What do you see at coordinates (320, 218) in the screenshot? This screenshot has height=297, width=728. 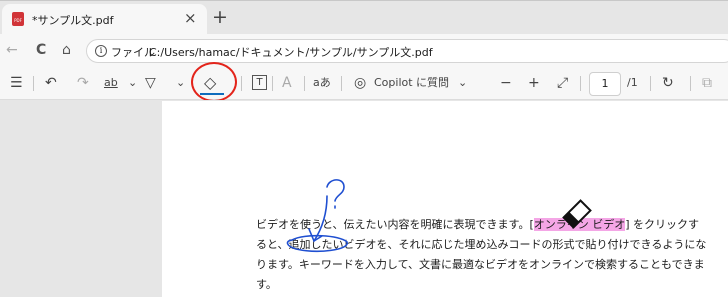 I see `arrow-shaft-ink` at bounding box center [320, 218].